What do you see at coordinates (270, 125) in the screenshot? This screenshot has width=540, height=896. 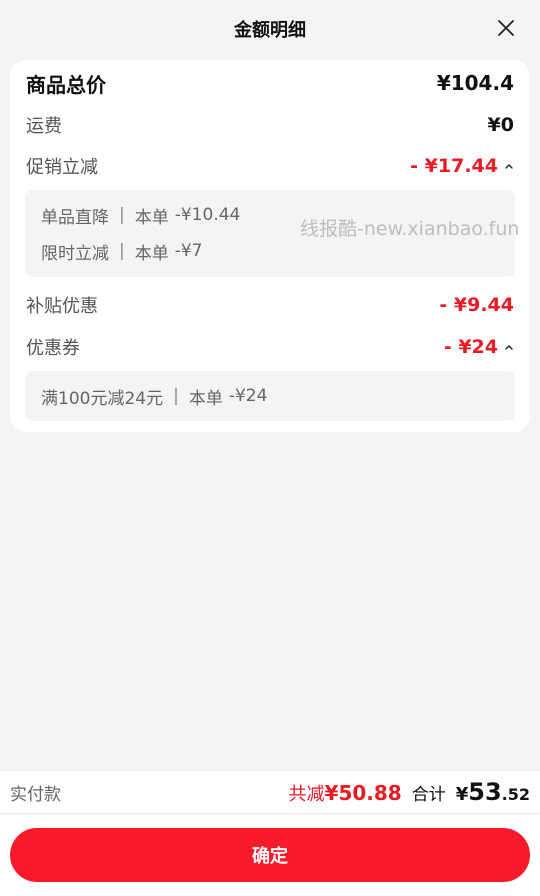 I see `row-shipping: 运费 ¥0` at bounding box center [270, 125].